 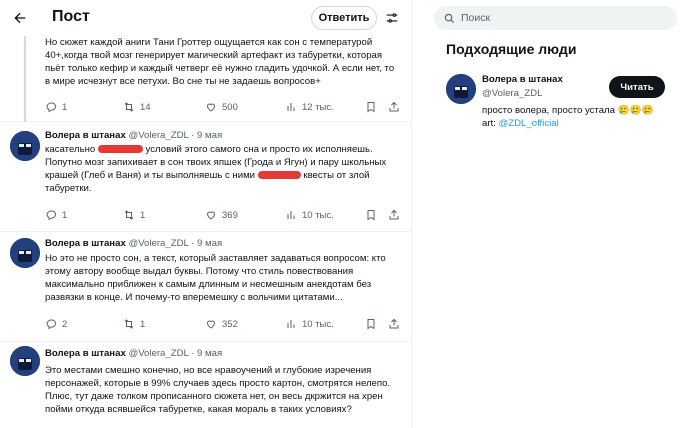 I want to click on tweet-actions: 1 14 500 12 тыс., so click(x=225, y=107).